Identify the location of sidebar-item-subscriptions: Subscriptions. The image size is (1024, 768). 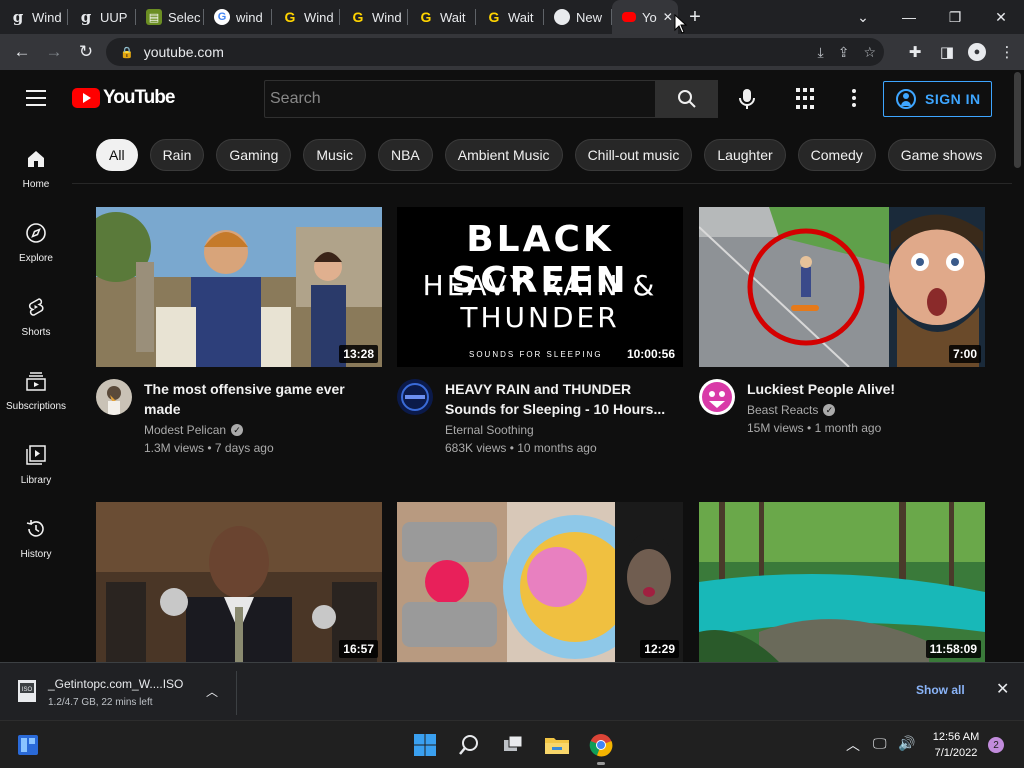
(36, 385).